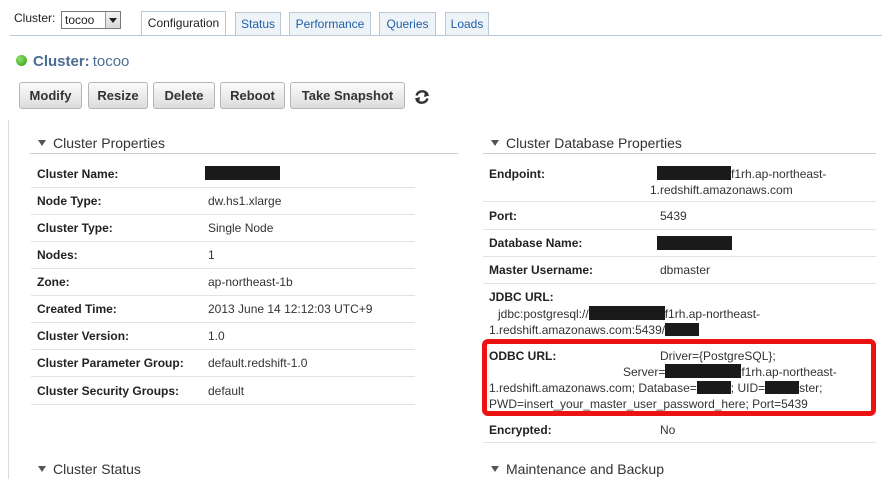  I want to click on jdbc-text: 1.redshift.amazonaws.com:5439/, so click(577, 330).